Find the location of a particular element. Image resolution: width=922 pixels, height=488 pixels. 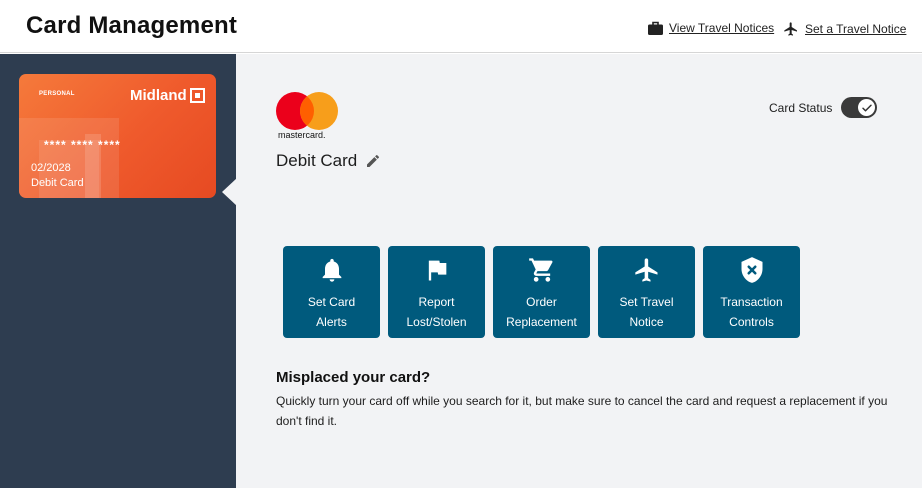

mastercard-logo: mastercard. is located at coordinates (308, 116).